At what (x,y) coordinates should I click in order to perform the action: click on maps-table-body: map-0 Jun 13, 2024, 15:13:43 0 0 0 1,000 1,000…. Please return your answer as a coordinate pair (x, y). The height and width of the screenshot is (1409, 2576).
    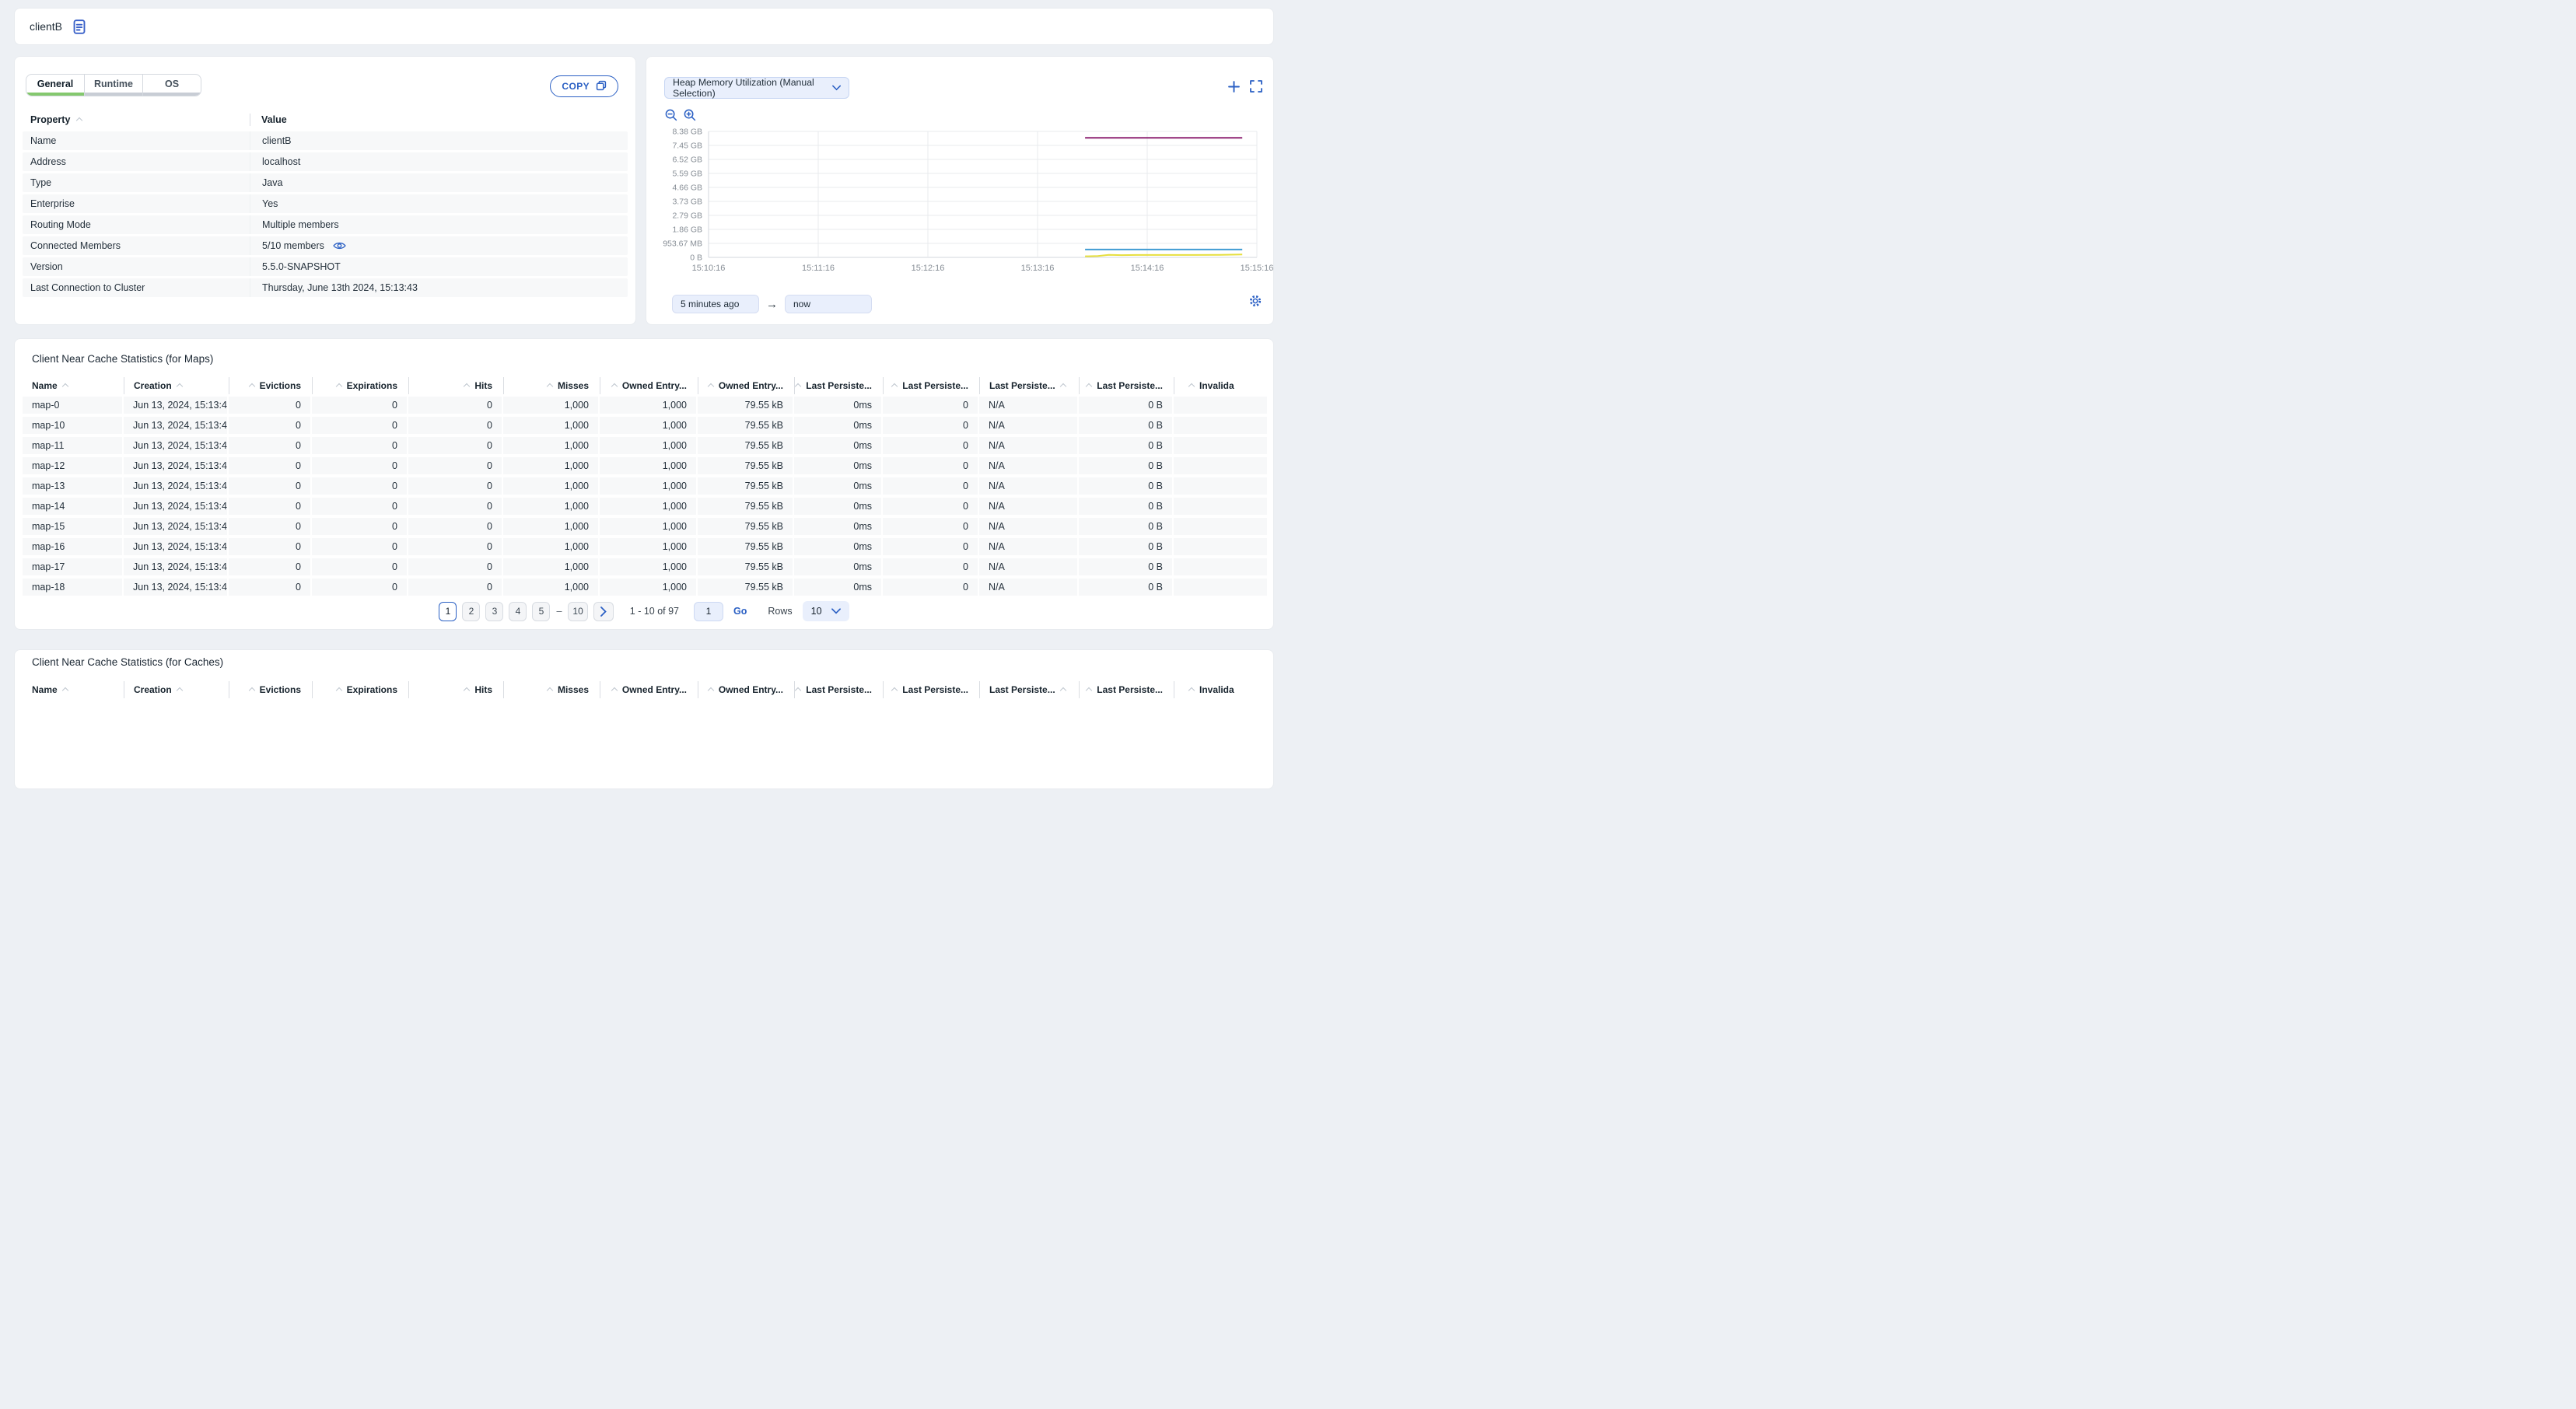
    Looking at the image, I should click on (645, 496).